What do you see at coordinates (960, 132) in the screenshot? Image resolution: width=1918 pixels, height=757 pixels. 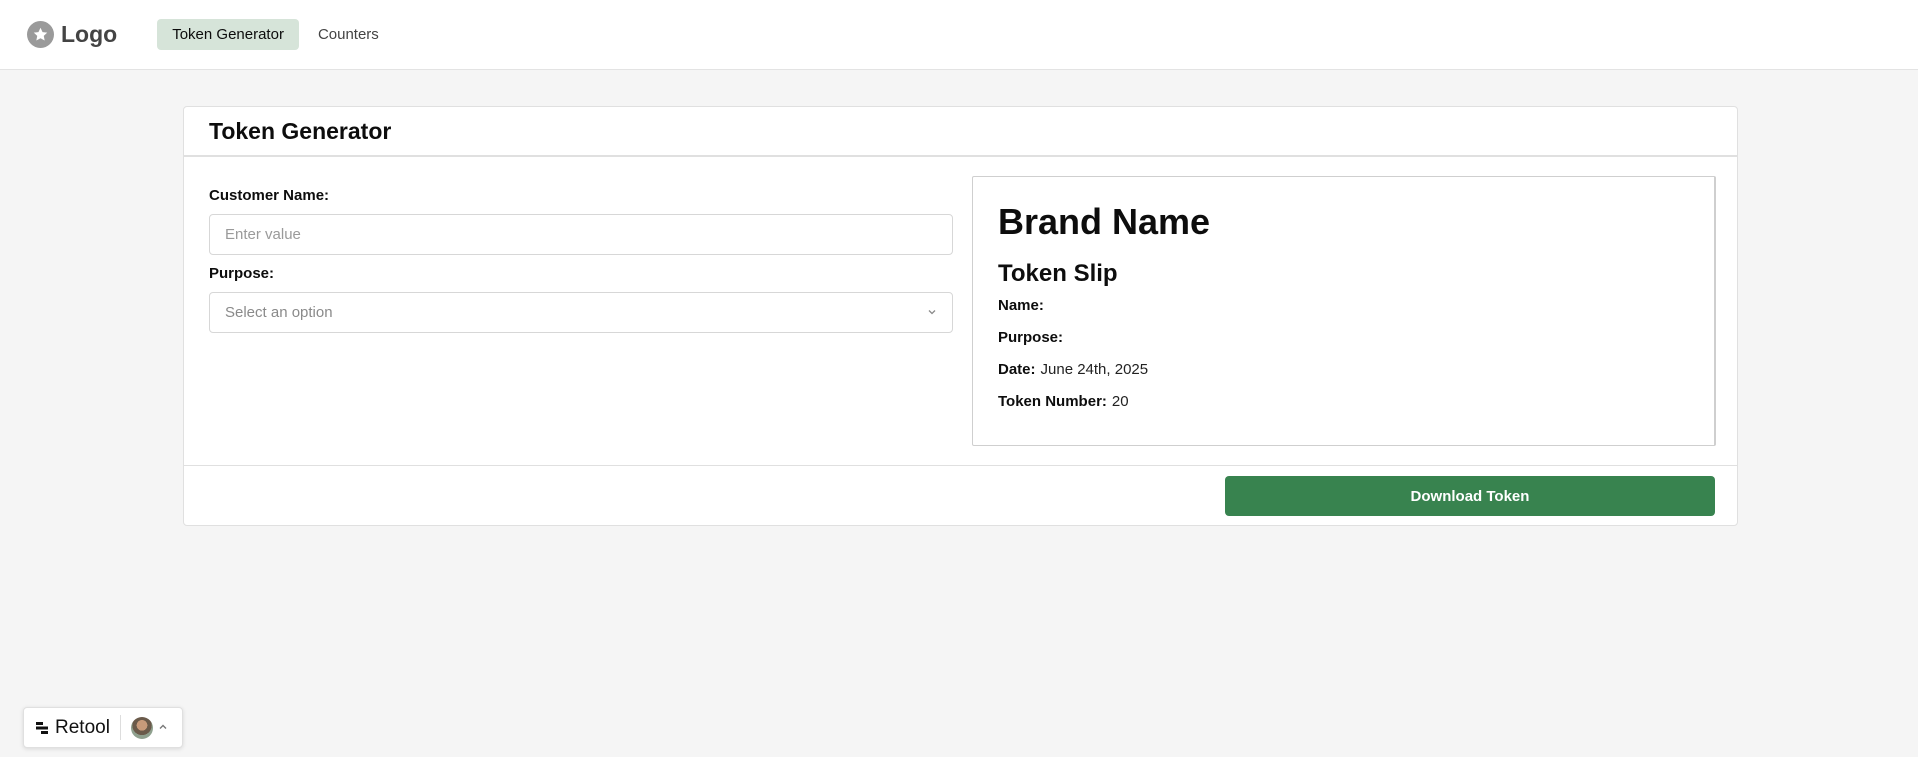 I see `card-header: Token Generator` at bounding box center [960, 132].